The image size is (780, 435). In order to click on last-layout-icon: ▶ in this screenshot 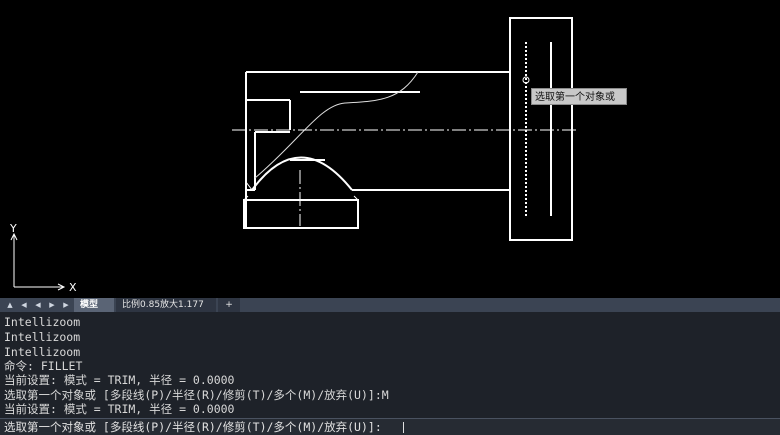, I will do `click(66, 305)`.